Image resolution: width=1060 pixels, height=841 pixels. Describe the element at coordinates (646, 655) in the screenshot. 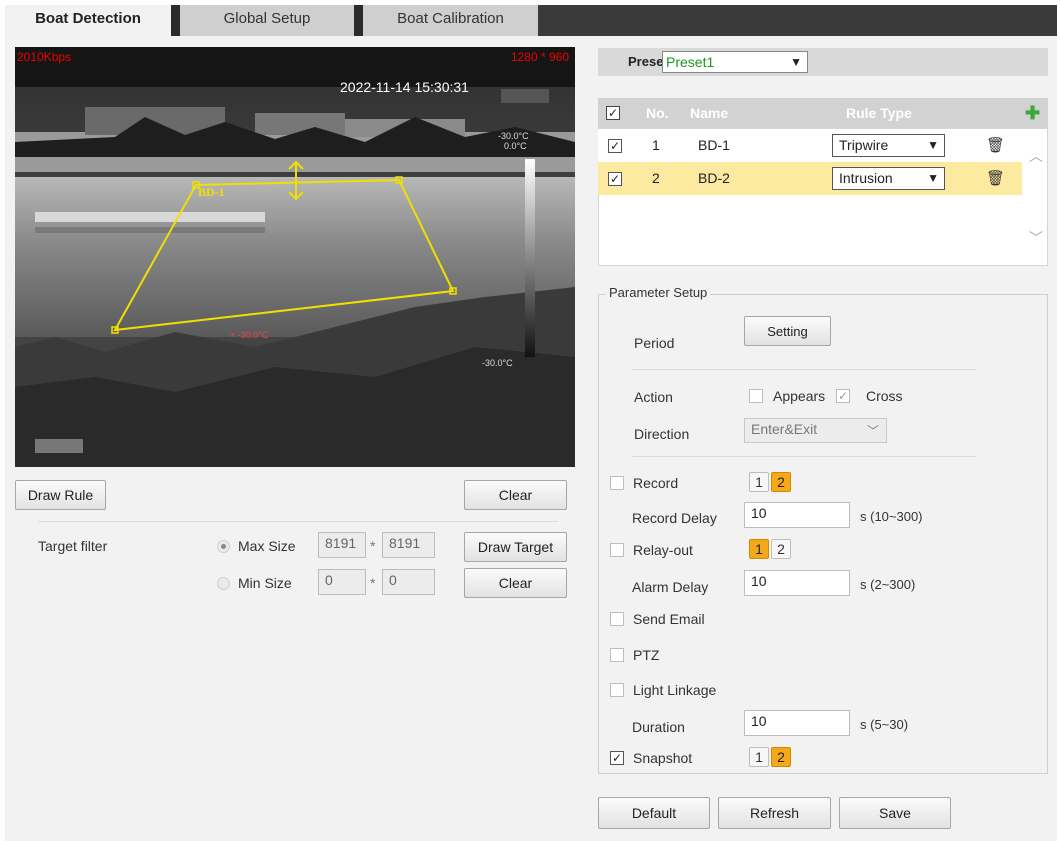

I see `ptz-label: PTZ` at that location.